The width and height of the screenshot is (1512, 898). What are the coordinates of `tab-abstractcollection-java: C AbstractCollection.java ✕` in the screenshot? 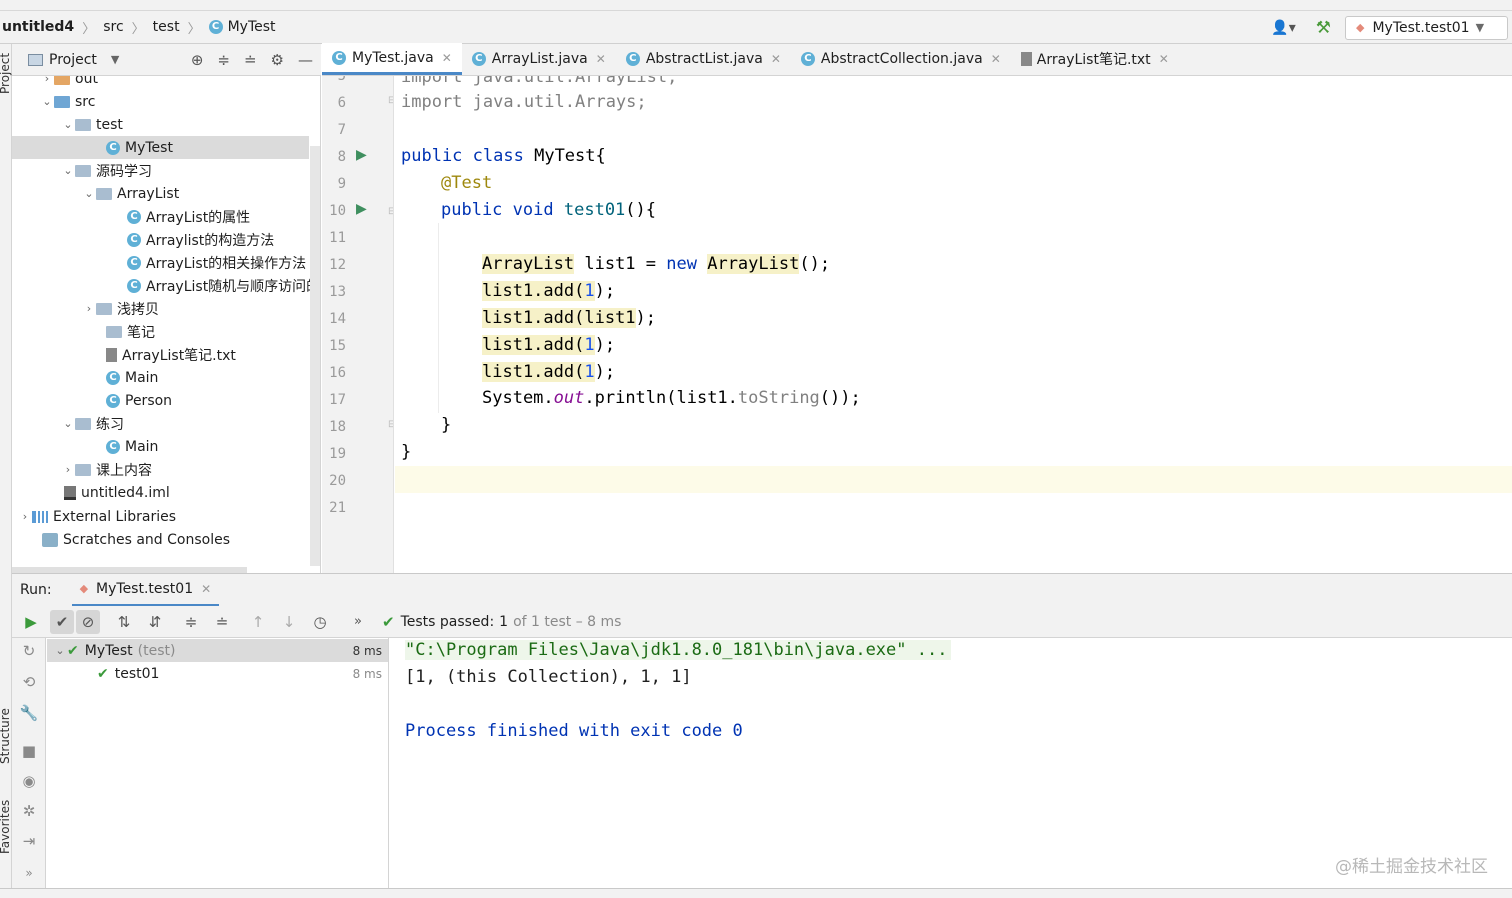 It's located at (901, 59).